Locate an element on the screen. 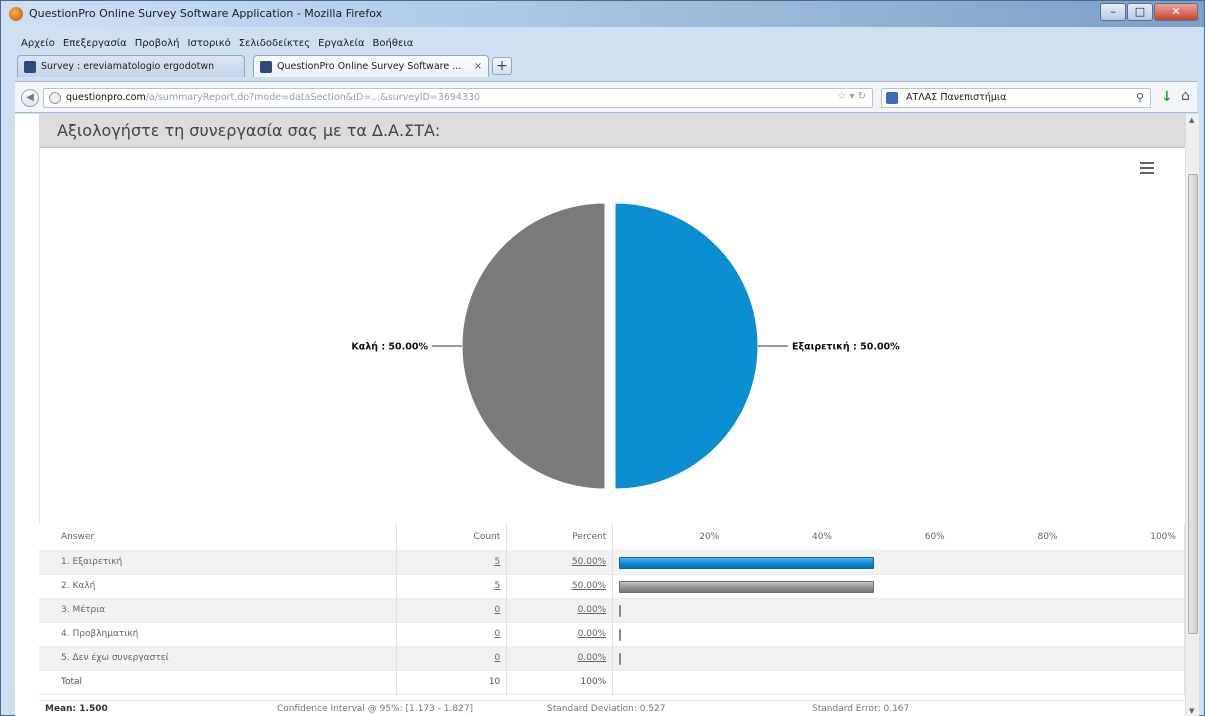 The height and width of the screenshot is (716, 1205). answer-label: Μέτρια is located at coordinates (89, 610).